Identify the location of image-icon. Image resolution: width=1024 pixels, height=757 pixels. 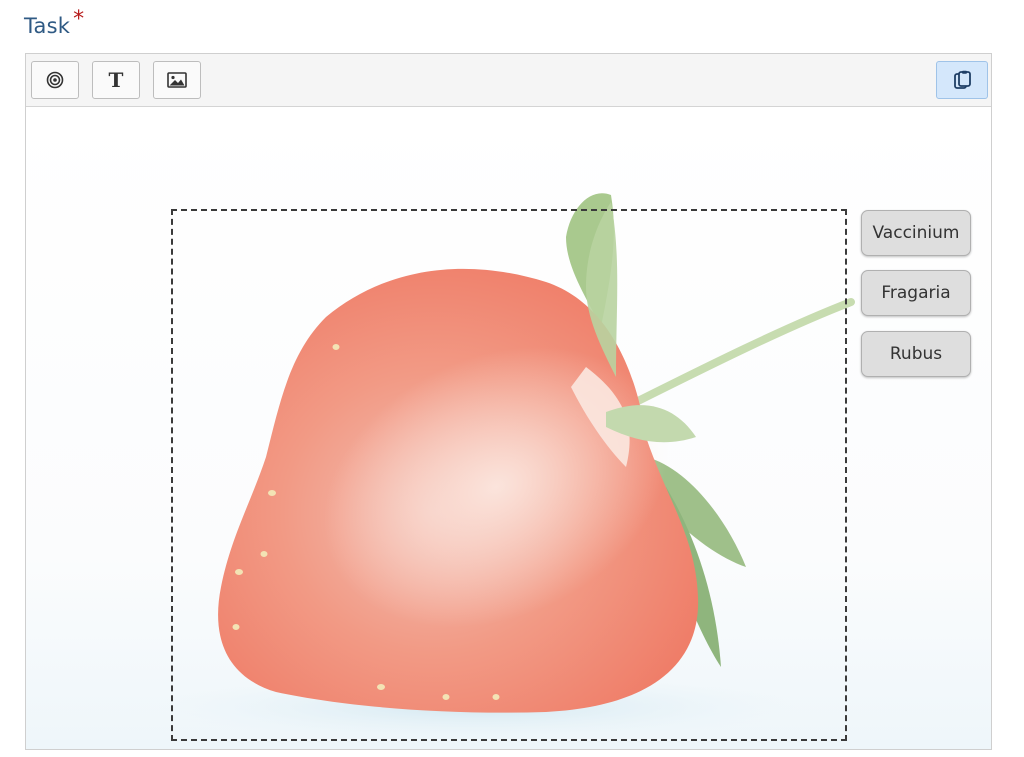
(177, 80).